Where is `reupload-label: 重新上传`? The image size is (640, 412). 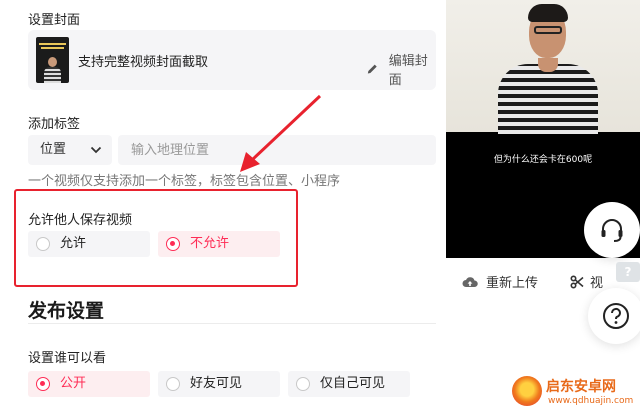
reupload-label: 重新上传 is located at coordinates (512, 283).